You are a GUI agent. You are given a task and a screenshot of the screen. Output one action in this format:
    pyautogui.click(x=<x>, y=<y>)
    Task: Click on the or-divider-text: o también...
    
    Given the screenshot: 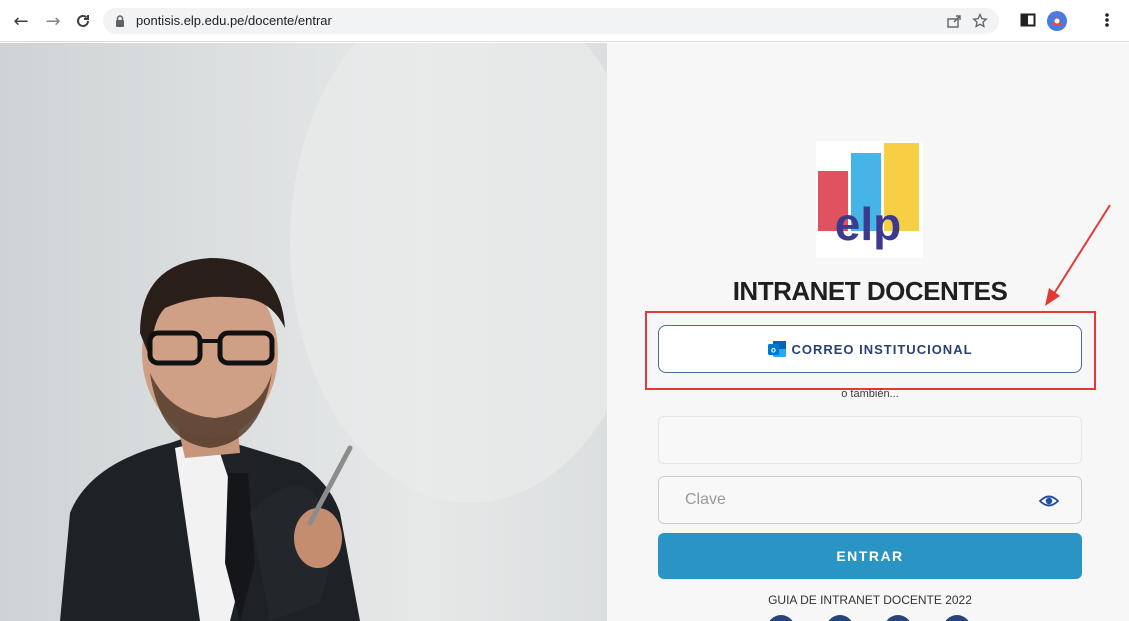 What is the action you would take?
    pyautogui.click(x=870, y=394)
    